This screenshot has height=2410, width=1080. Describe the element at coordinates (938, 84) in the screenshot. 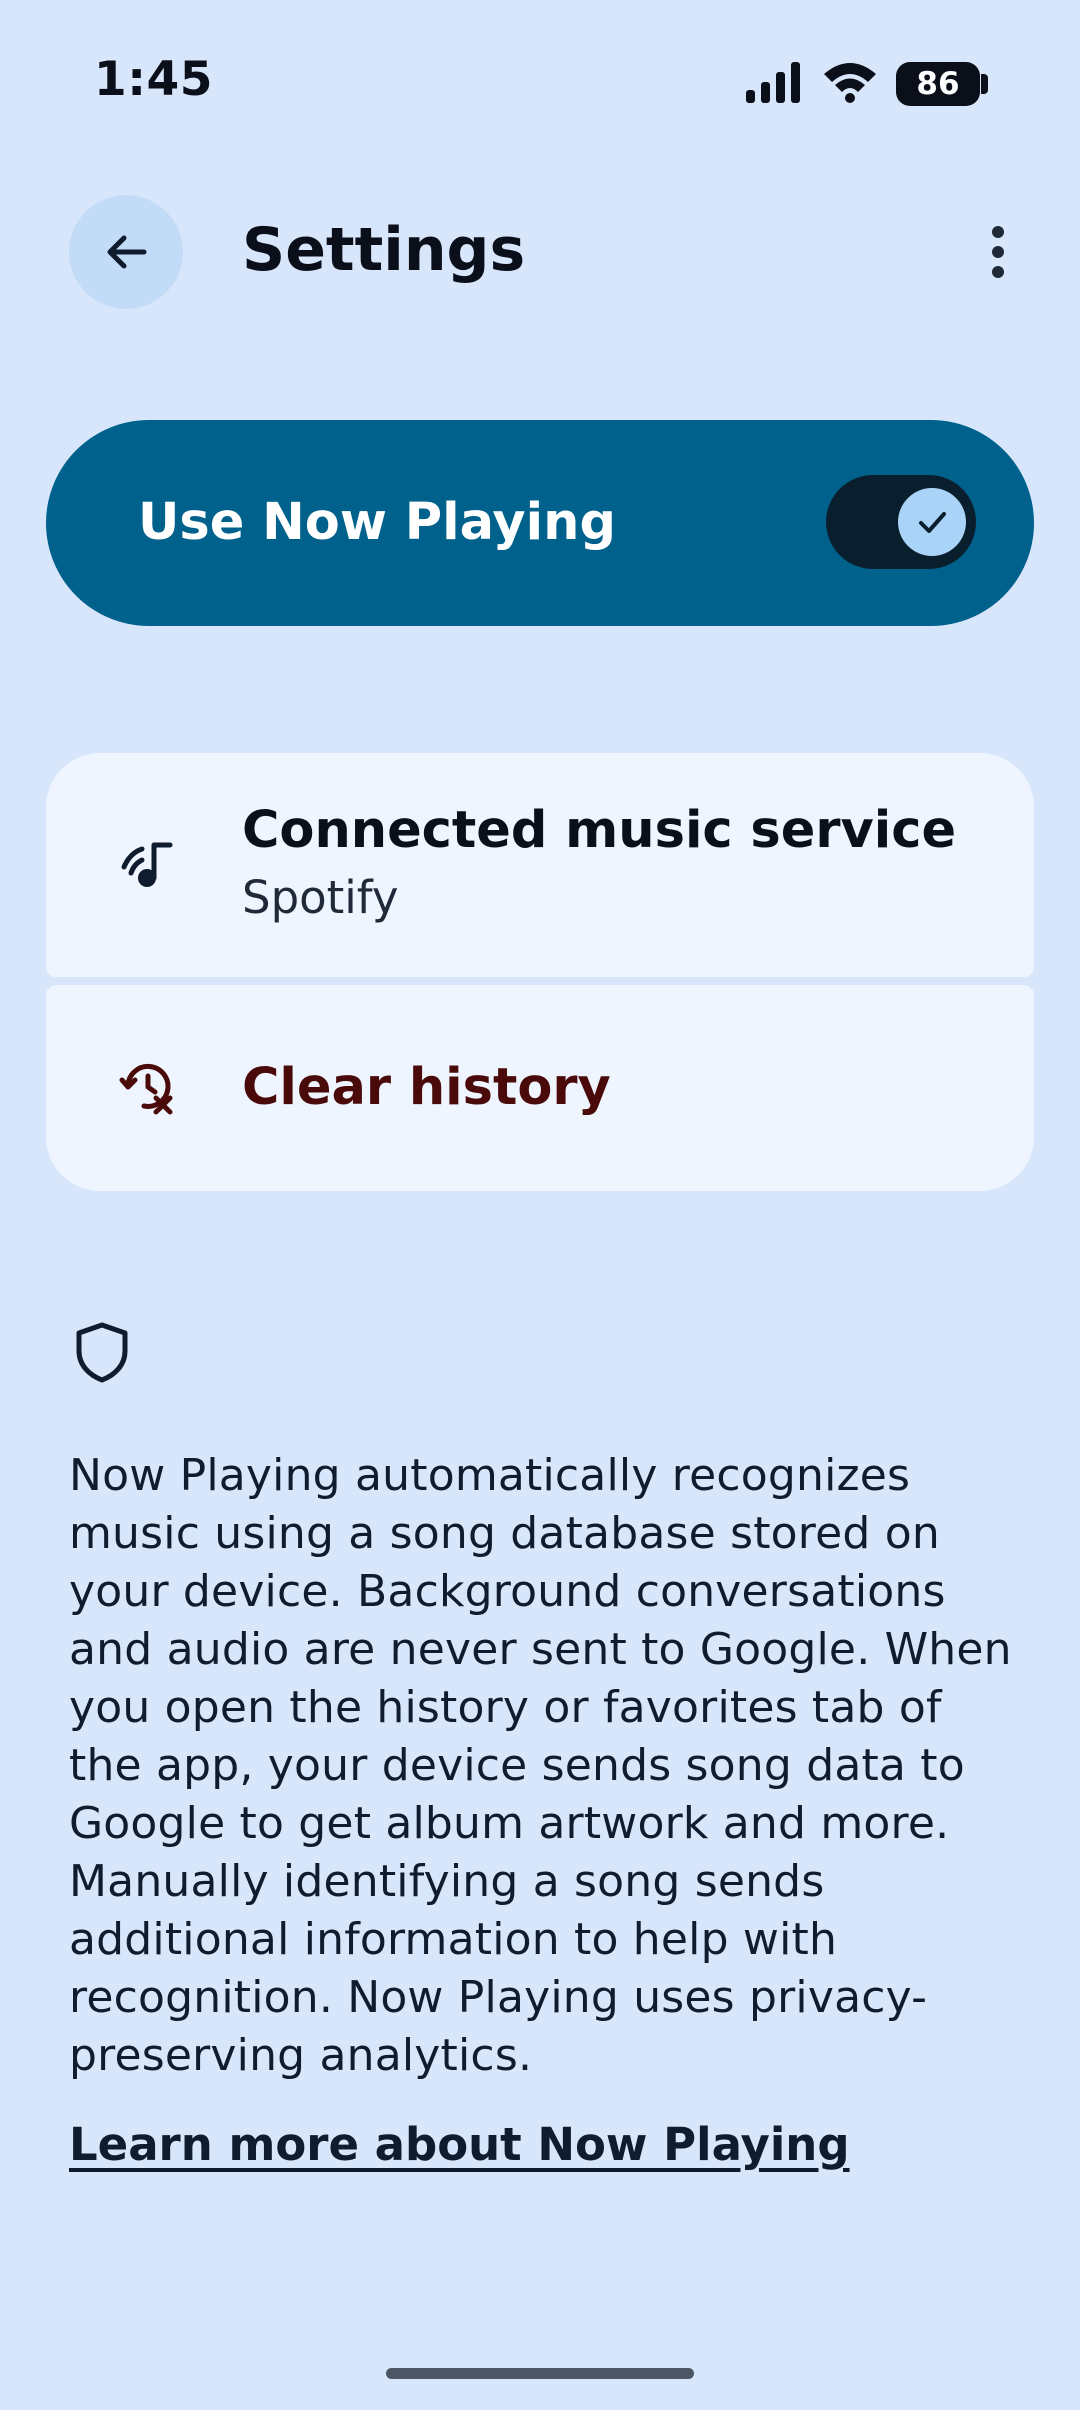

I see `battery-level: 86` at that location.